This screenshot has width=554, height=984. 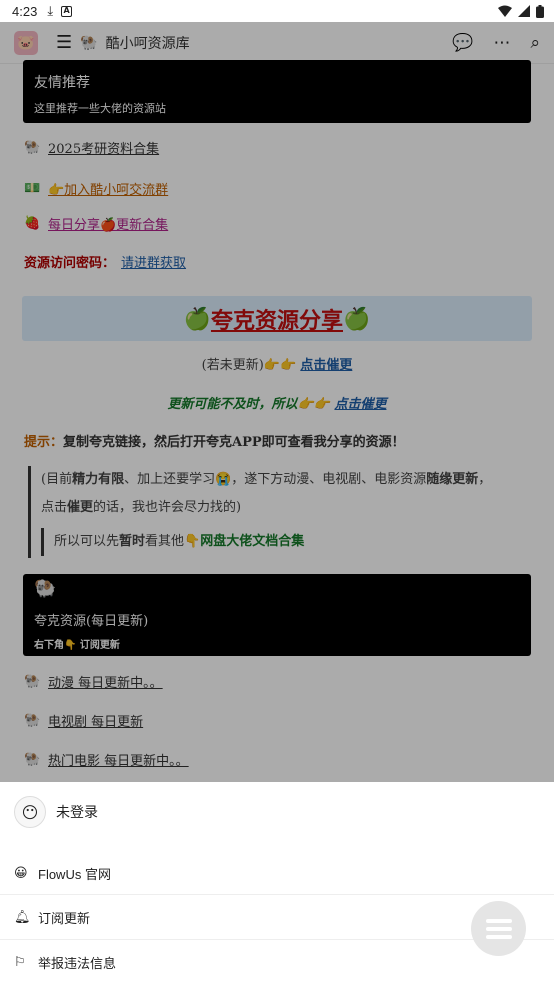 I want to click on status-icons, so click(x=521, y=11).